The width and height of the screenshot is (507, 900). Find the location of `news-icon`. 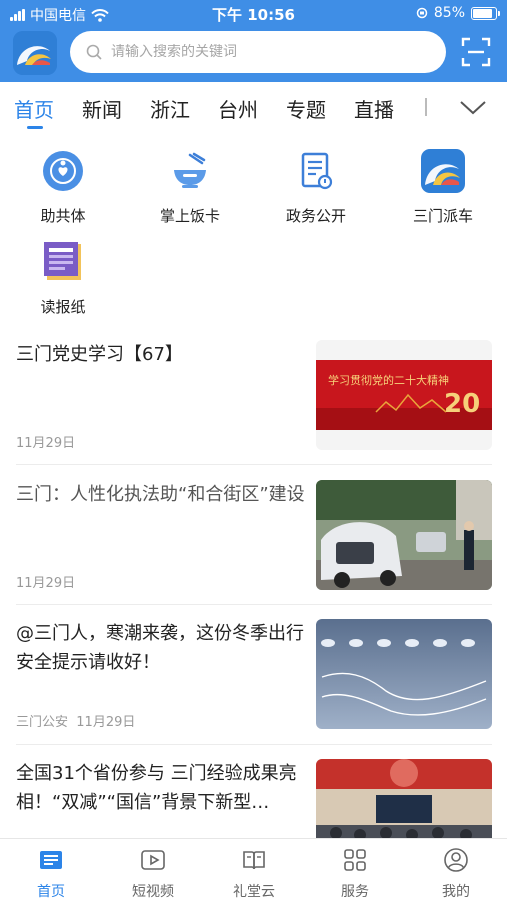

news-icon is located at coordinates (51, 860).